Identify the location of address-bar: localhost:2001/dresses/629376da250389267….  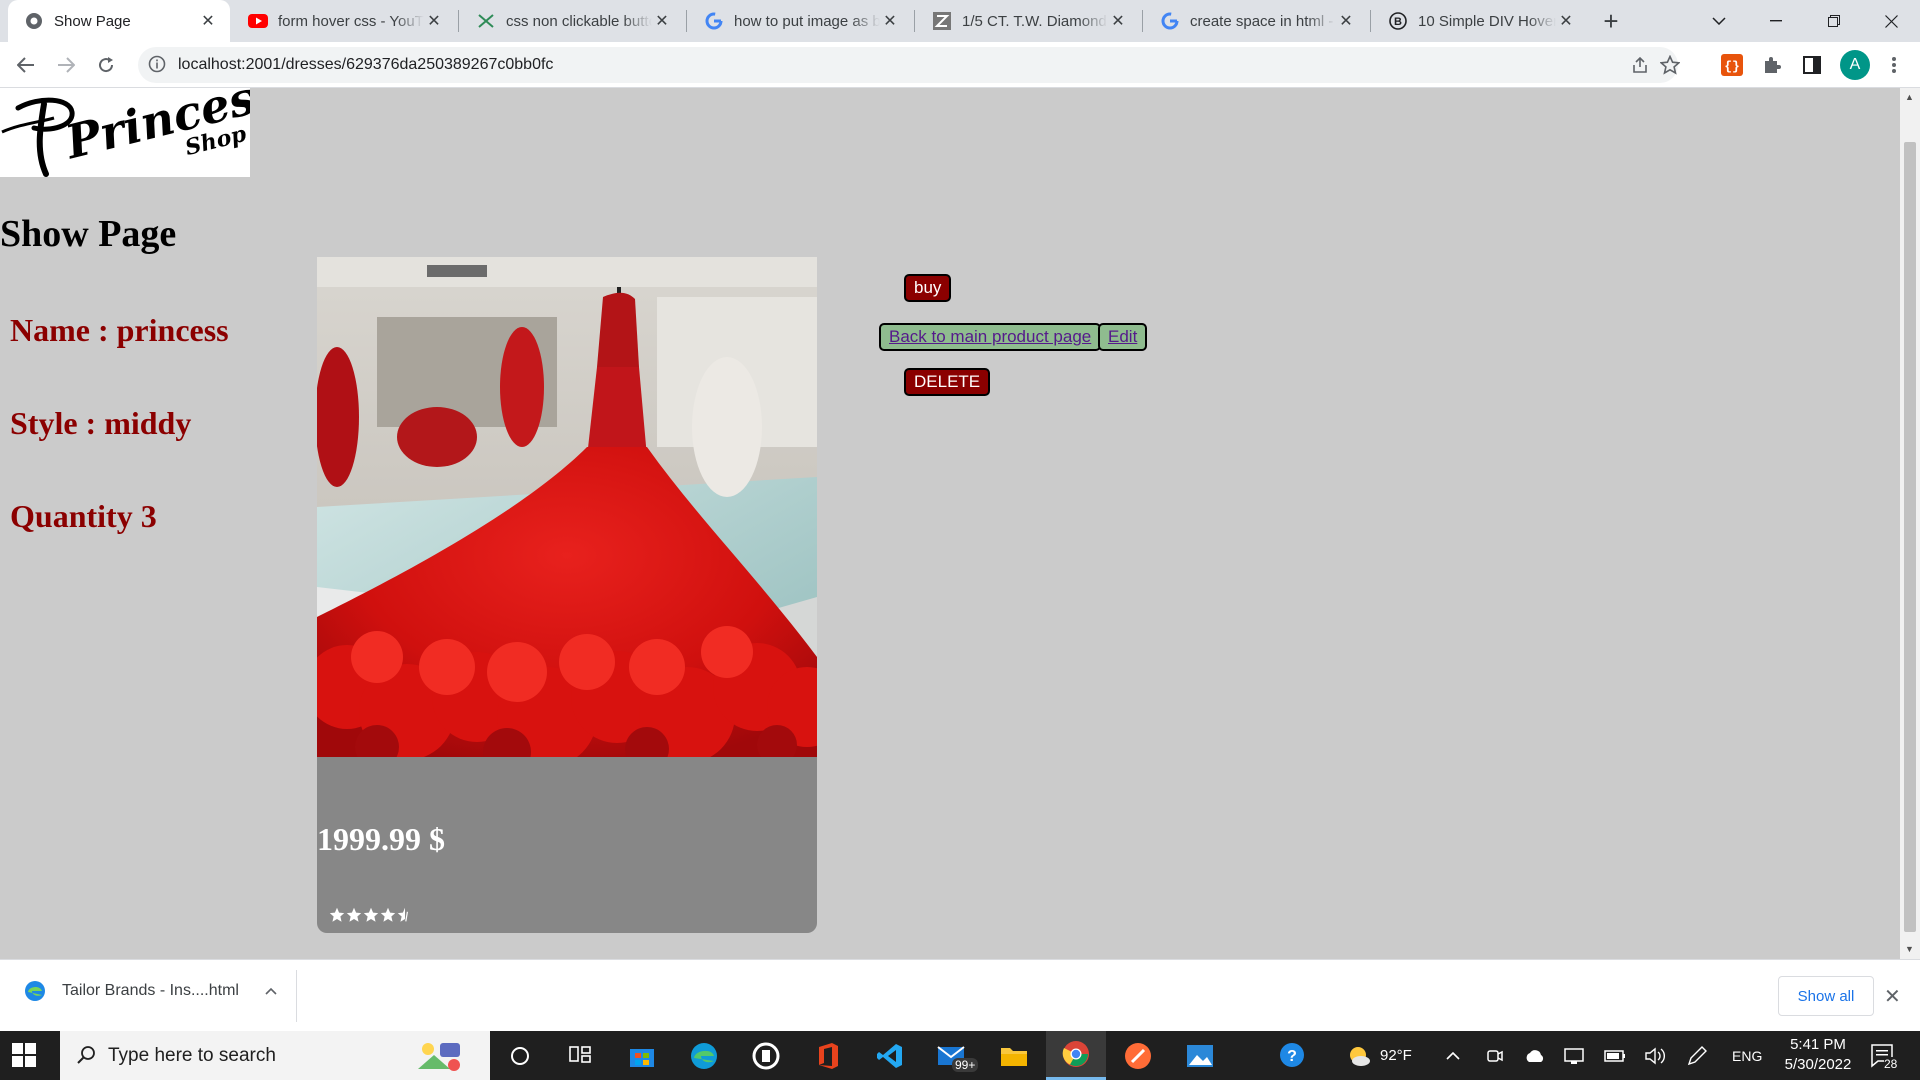
(909, 65).